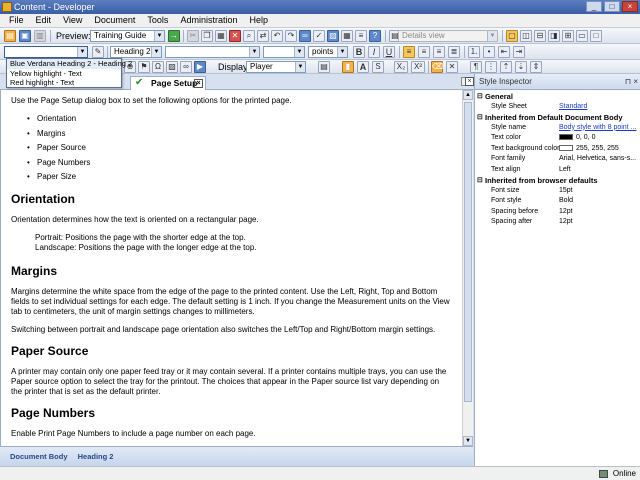 The width and height of the screenshot is (640, 480). Describe the element at coordinates (558, 97) in the screenshot. I see `general-section: ⊟ General` at that location.